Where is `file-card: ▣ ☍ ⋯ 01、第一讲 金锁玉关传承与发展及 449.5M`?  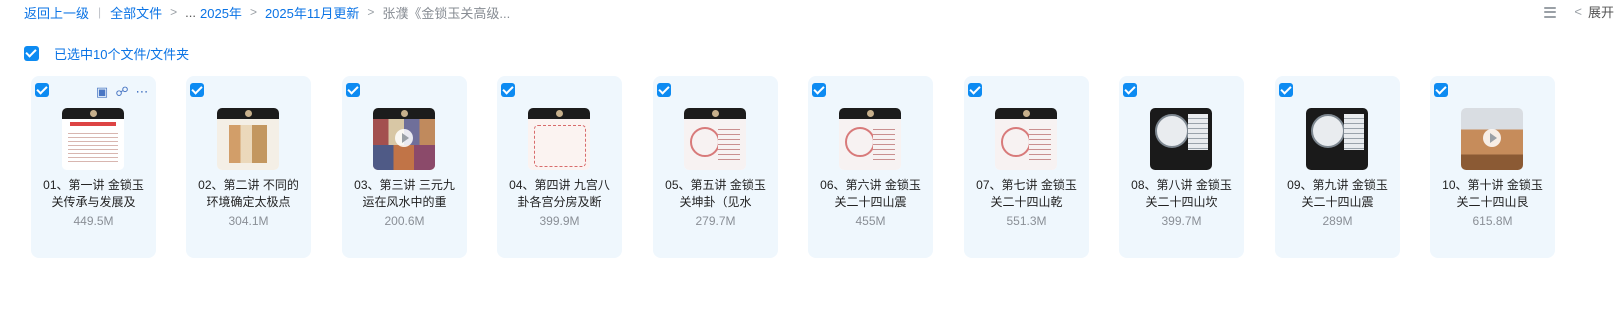 file-card: ▣ ☍ ⋯ 01、第一讲 金锁玉关传承与发展及 449.5M is located at coordinates (93, 167).